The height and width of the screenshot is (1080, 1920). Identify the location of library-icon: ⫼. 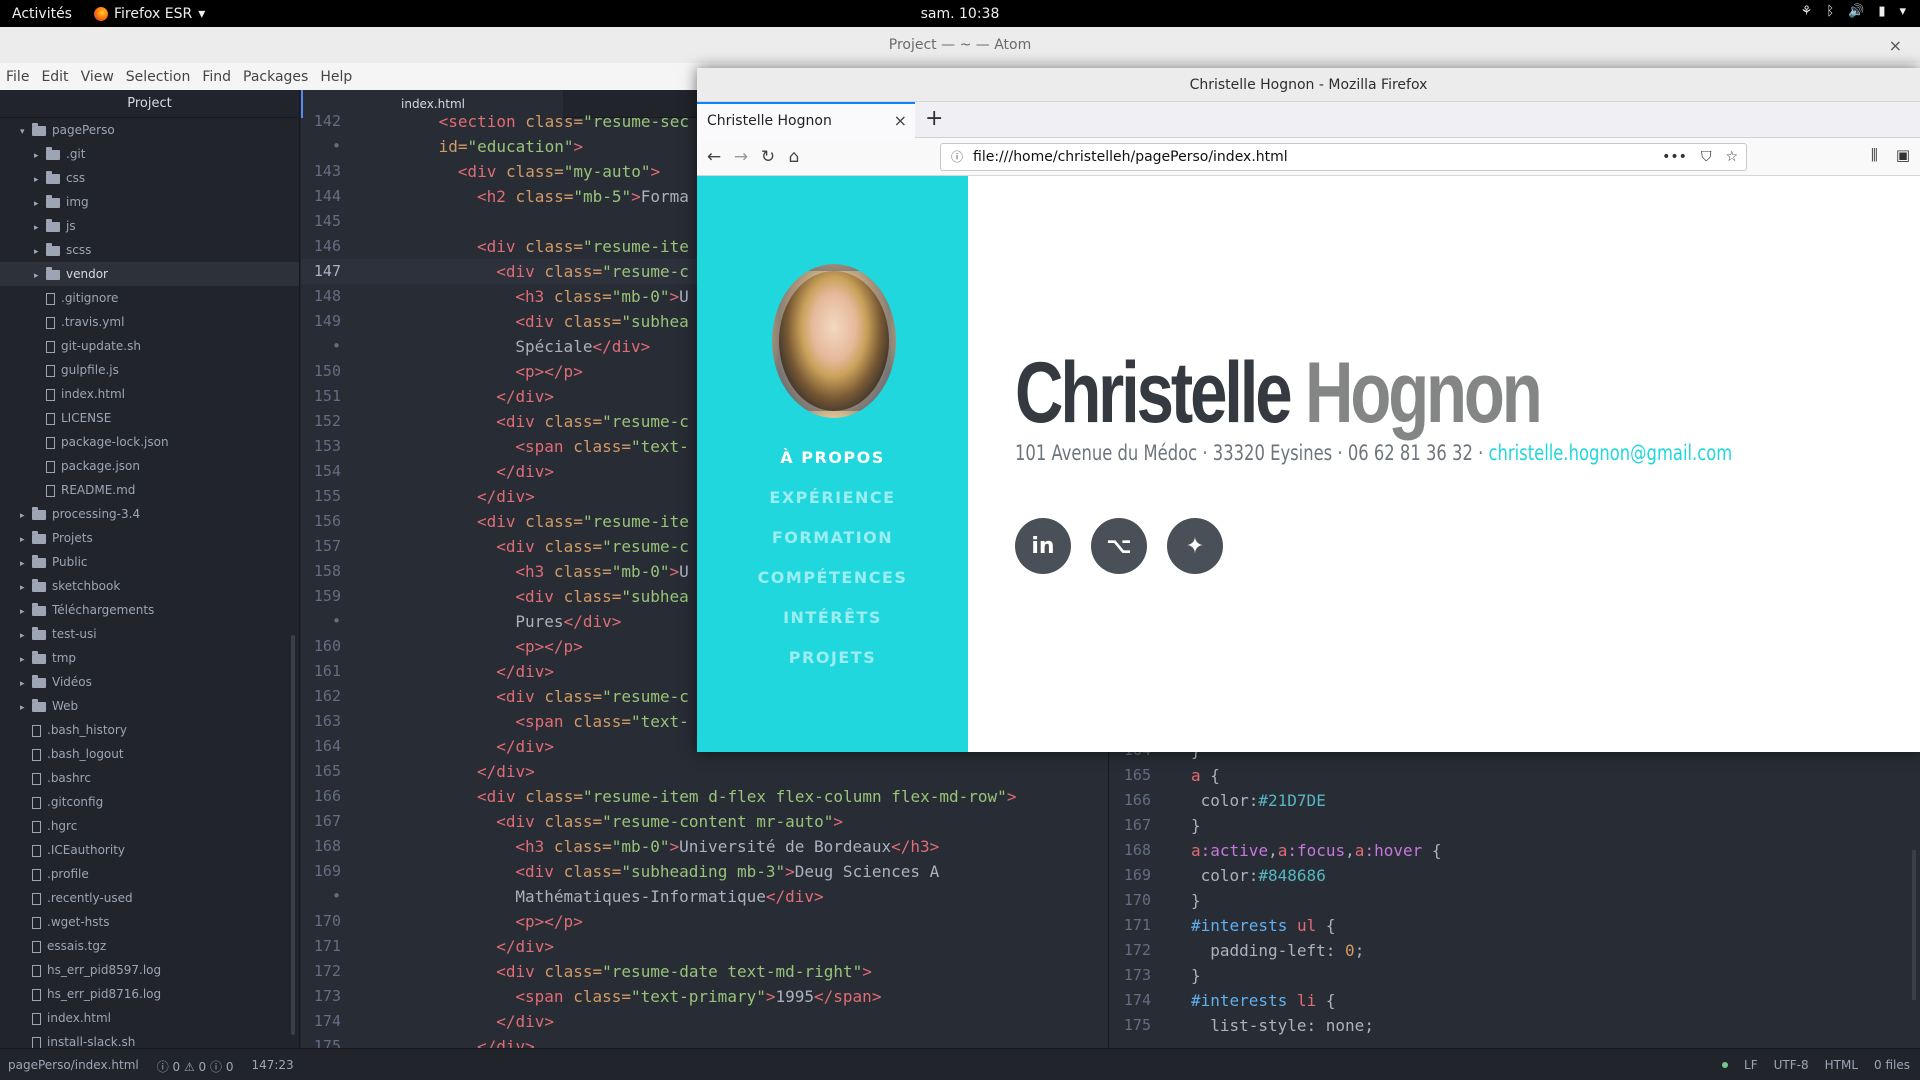
(1874, 155).